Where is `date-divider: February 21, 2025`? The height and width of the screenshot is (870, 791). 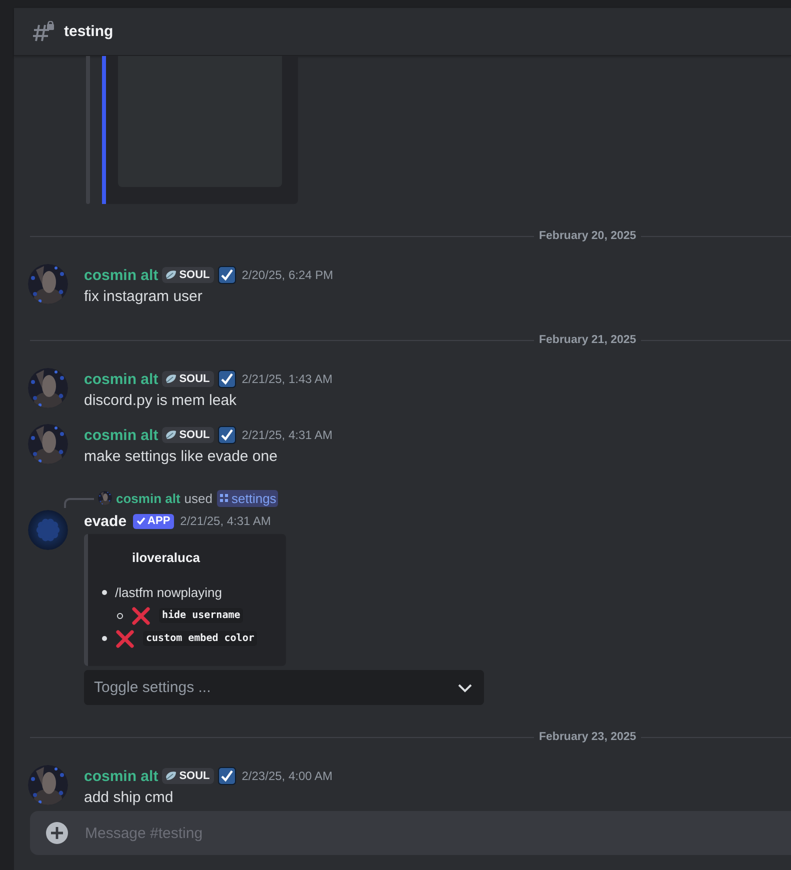 date-divider: February 21, 2025 is located at coordinates (588, 340).